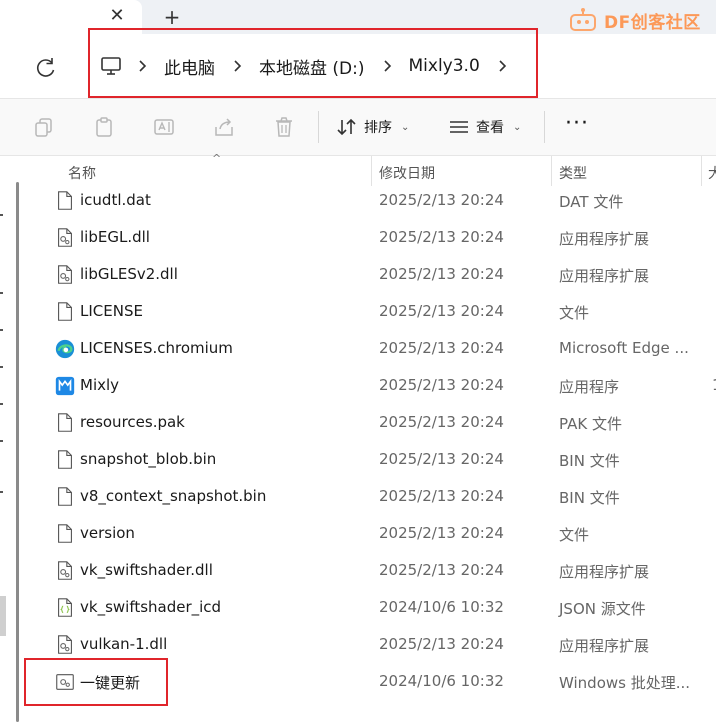  Describe the element at coordinates (312, 66) in the screenshot. I see `breadcrumb-drive-d: 本地磁盘 (D:)` at that location.